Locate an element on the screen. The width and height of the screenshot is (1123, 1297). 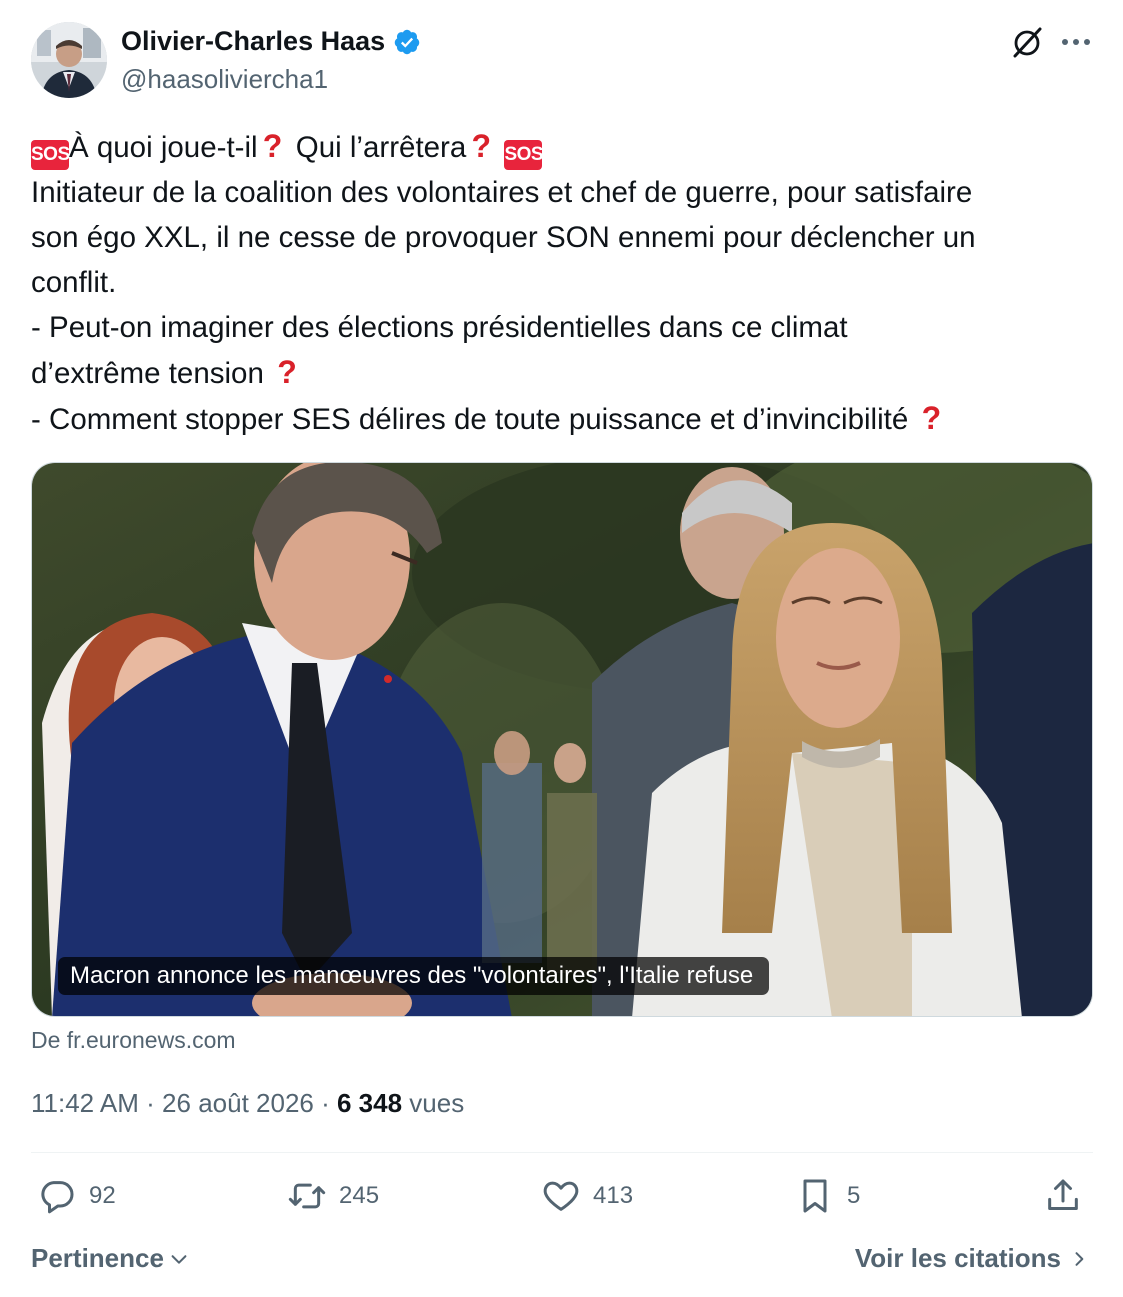
like-count: 413 is located at coordinates (613, 1195).